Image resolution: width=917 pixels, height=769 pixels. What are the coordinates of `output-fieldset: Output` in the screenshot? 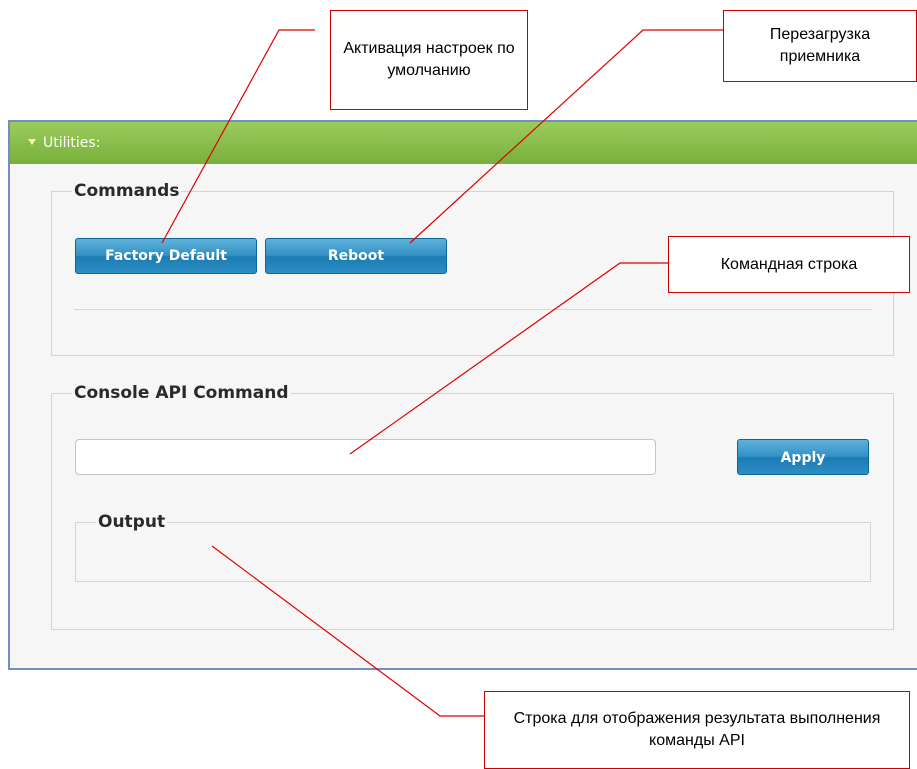 It's located at (473, 547).